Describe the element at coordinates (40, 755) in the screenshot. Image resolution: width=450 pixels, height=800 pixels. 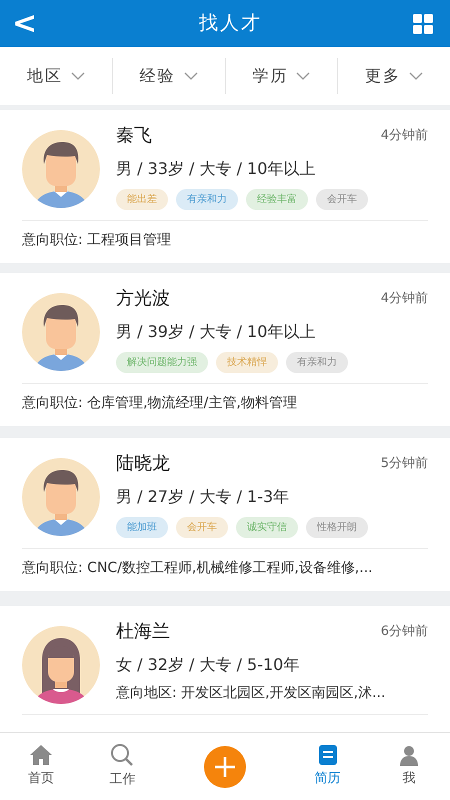
I see `home-icon` at that location.